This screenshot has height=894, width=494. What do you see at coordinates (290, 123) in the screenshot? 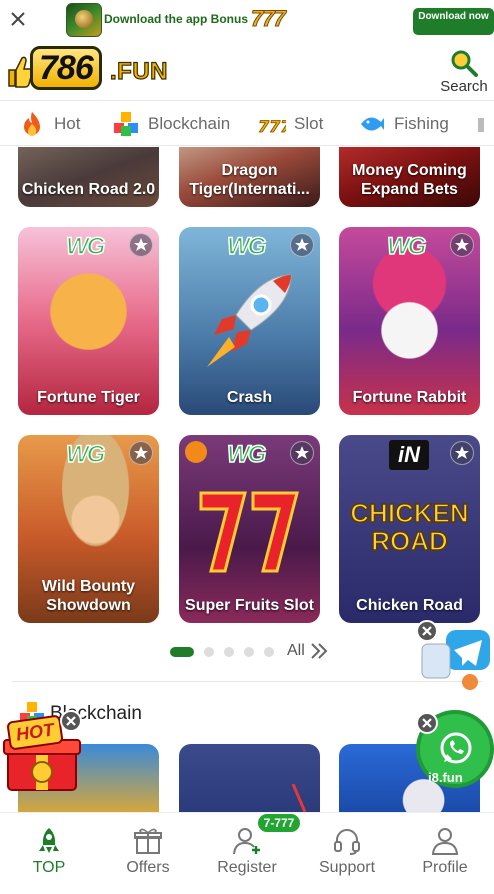
I see `tab-slot: 777 Slot` at bounding box center [290, 123].